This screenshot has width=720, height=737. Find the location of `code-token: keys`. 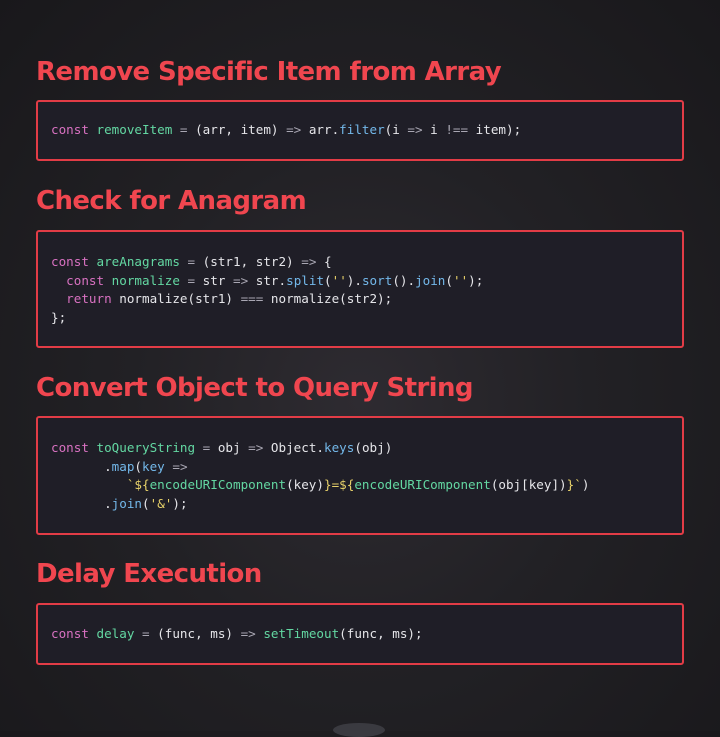

code-token: keys is located at coordinates (339, 447).